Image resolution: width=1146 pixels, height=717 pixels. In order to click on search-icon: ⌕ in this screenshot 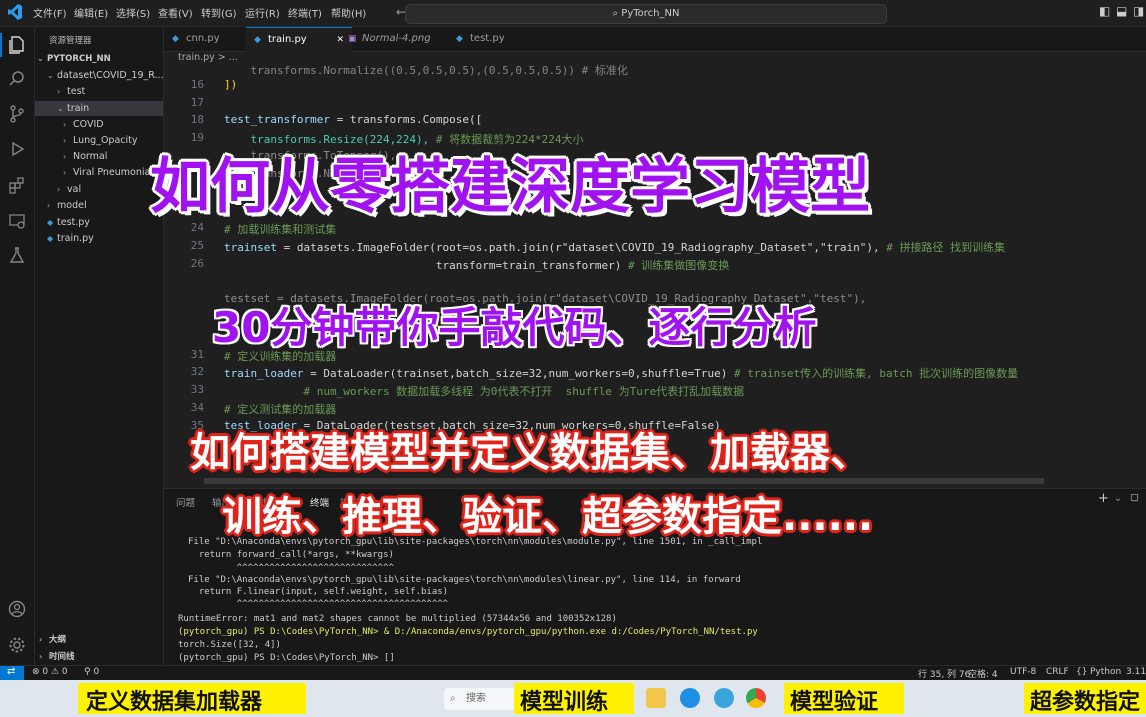, I will do `click(453, 698)`.